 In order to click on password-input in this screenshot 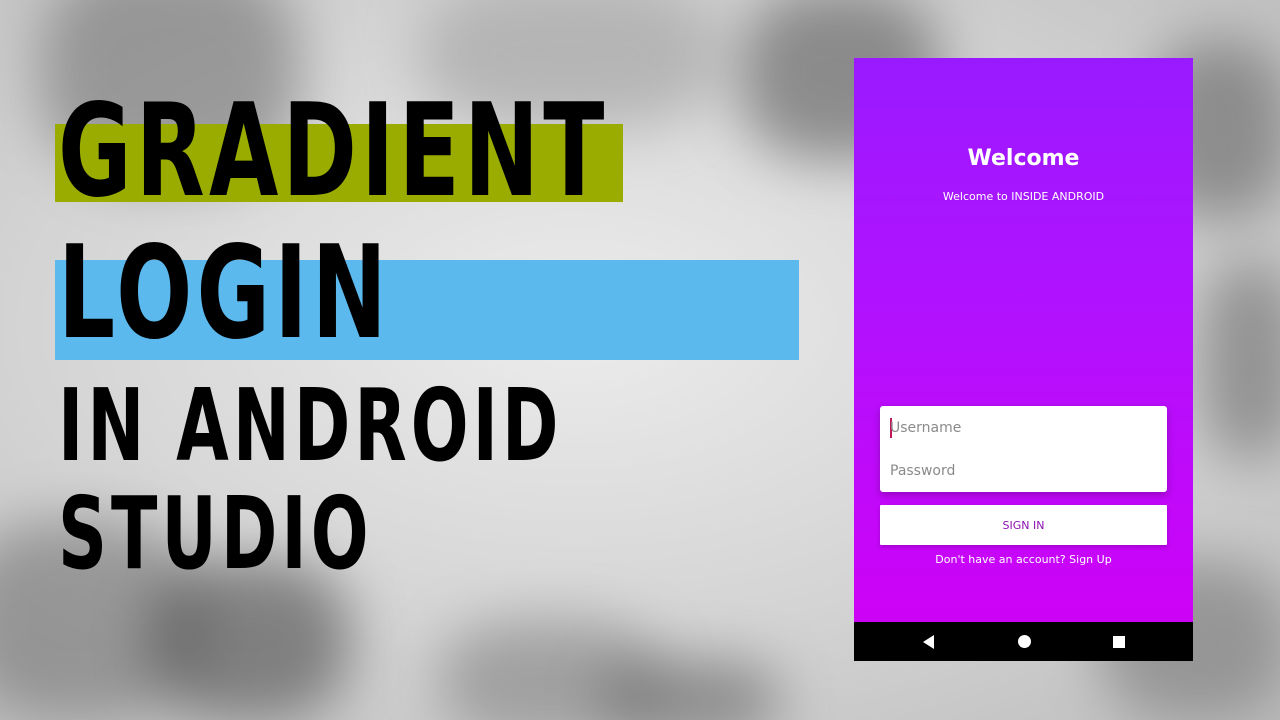, I will do `click(1022, 471)`.